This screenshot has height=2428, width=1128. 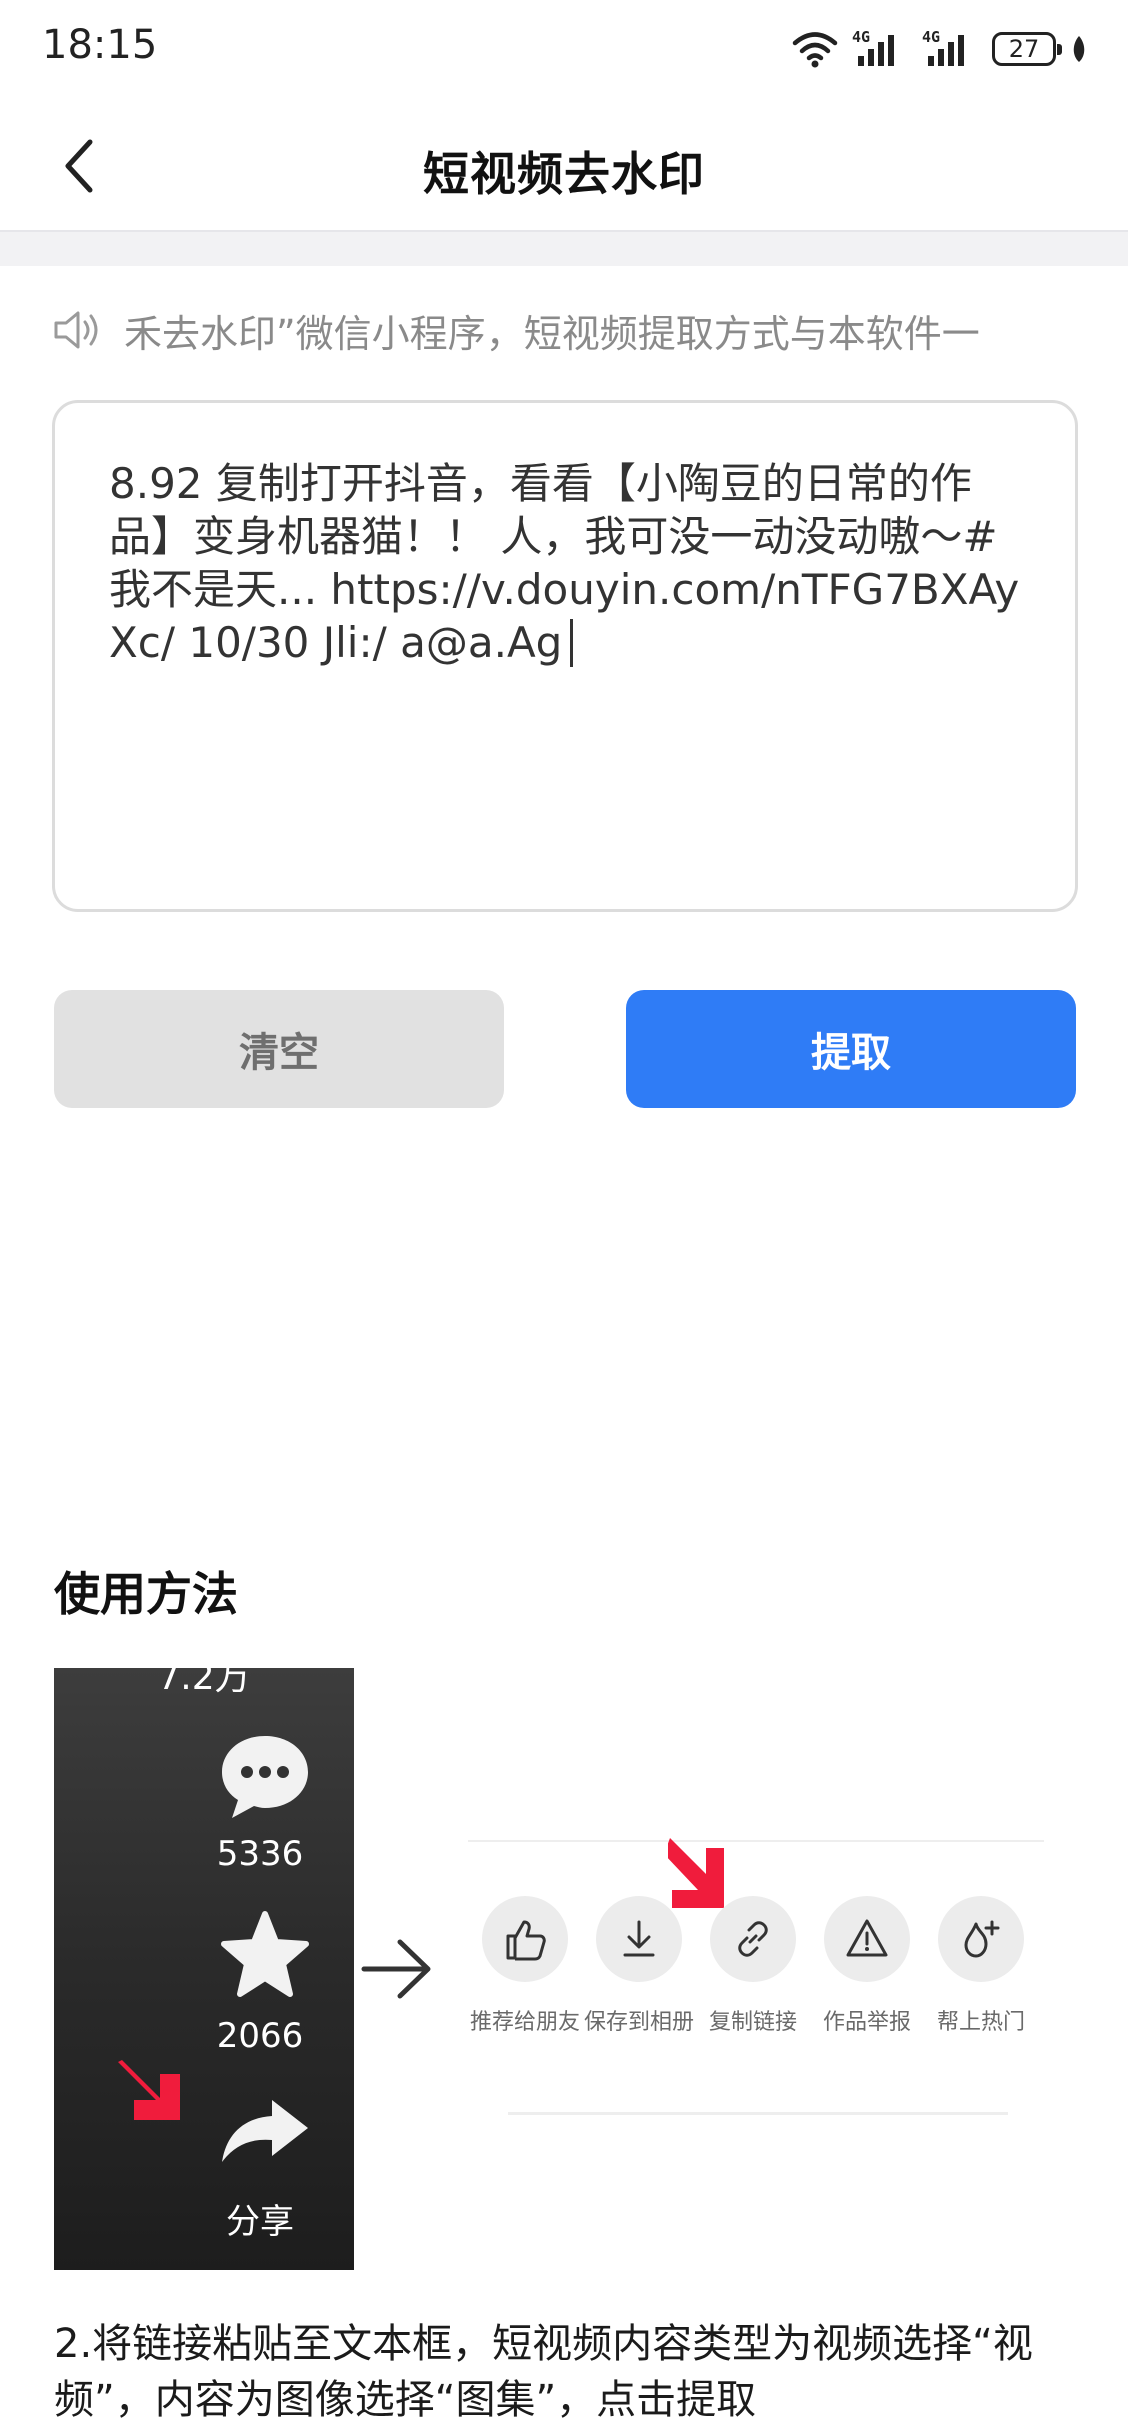 I want to click on extract-button: 提取, so click(x=851, y=1049).